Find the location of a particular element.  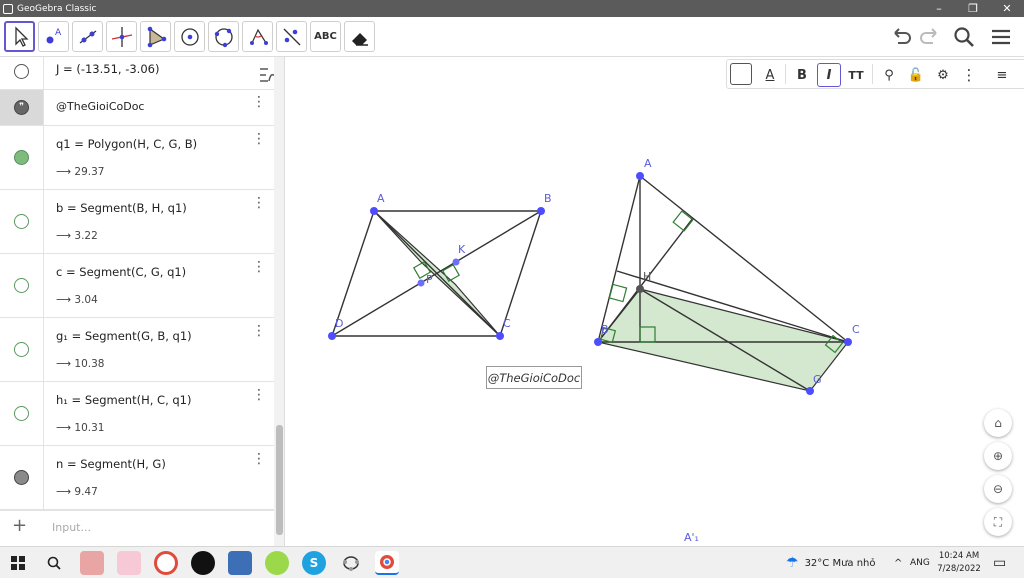

zoom-in-icon: ⊕ is located at coordinates (998, 456).